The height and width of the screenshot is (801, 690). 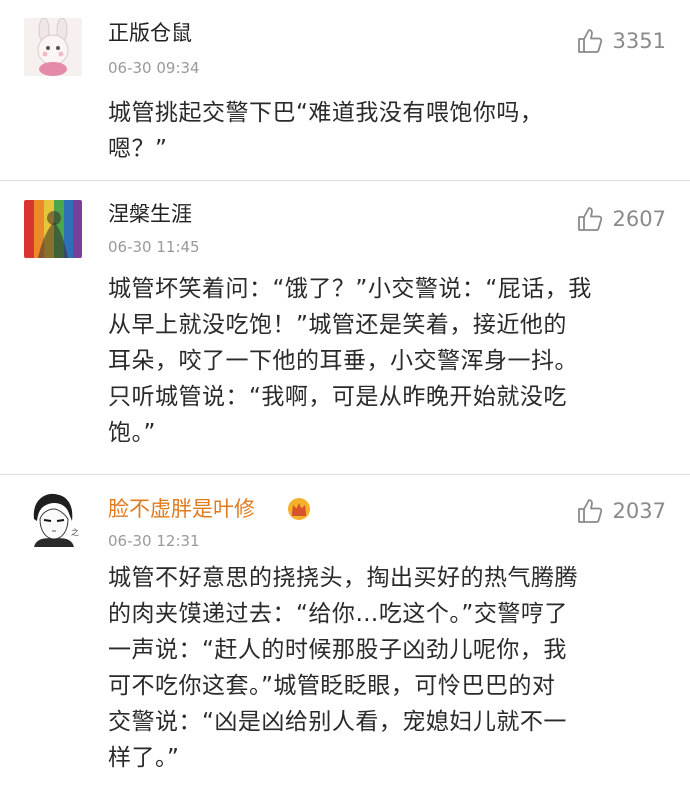 What do you see at coordinates (150, 214) in the screenshot?
I see `username: 涅槃生涯` at bounding box center [150, 214].